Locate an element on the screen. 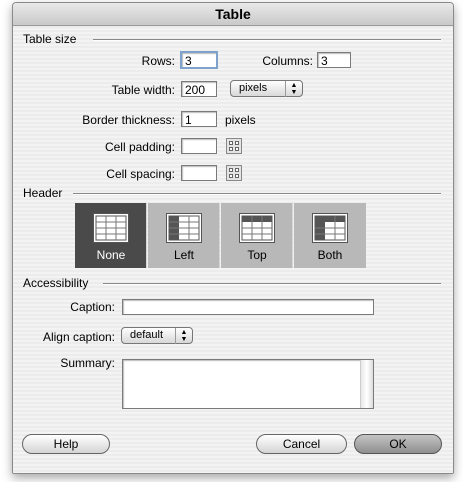 This screenshot has width=463, height=482. cell-padding-field is located at coordinates (199, 146).